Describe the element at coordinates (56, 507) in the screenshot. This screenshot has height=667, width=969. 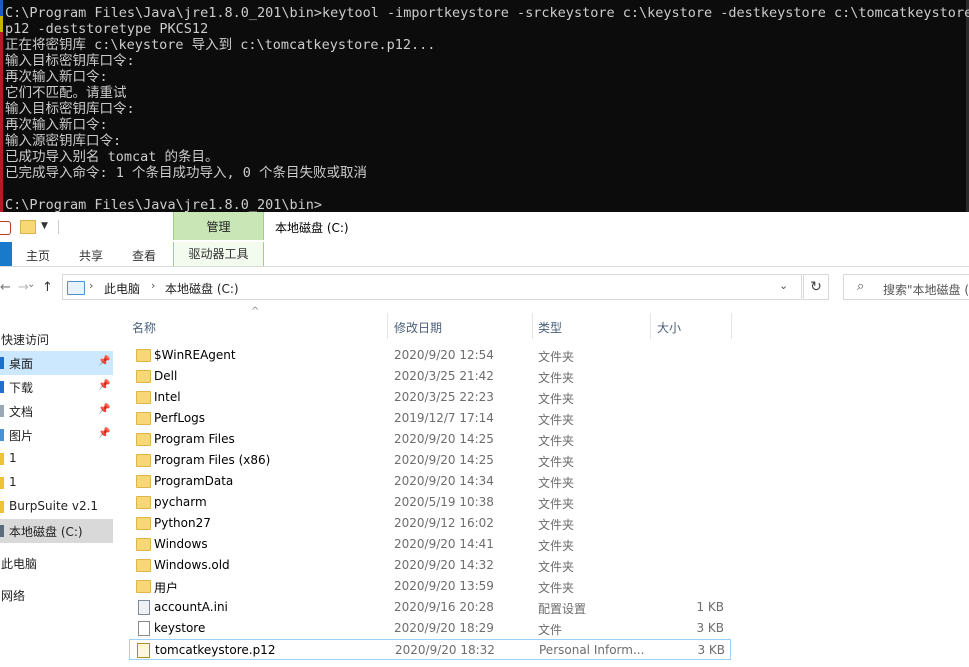
I see `sidebar-item-burpsuite: BurpSuite v2.1` at that location.